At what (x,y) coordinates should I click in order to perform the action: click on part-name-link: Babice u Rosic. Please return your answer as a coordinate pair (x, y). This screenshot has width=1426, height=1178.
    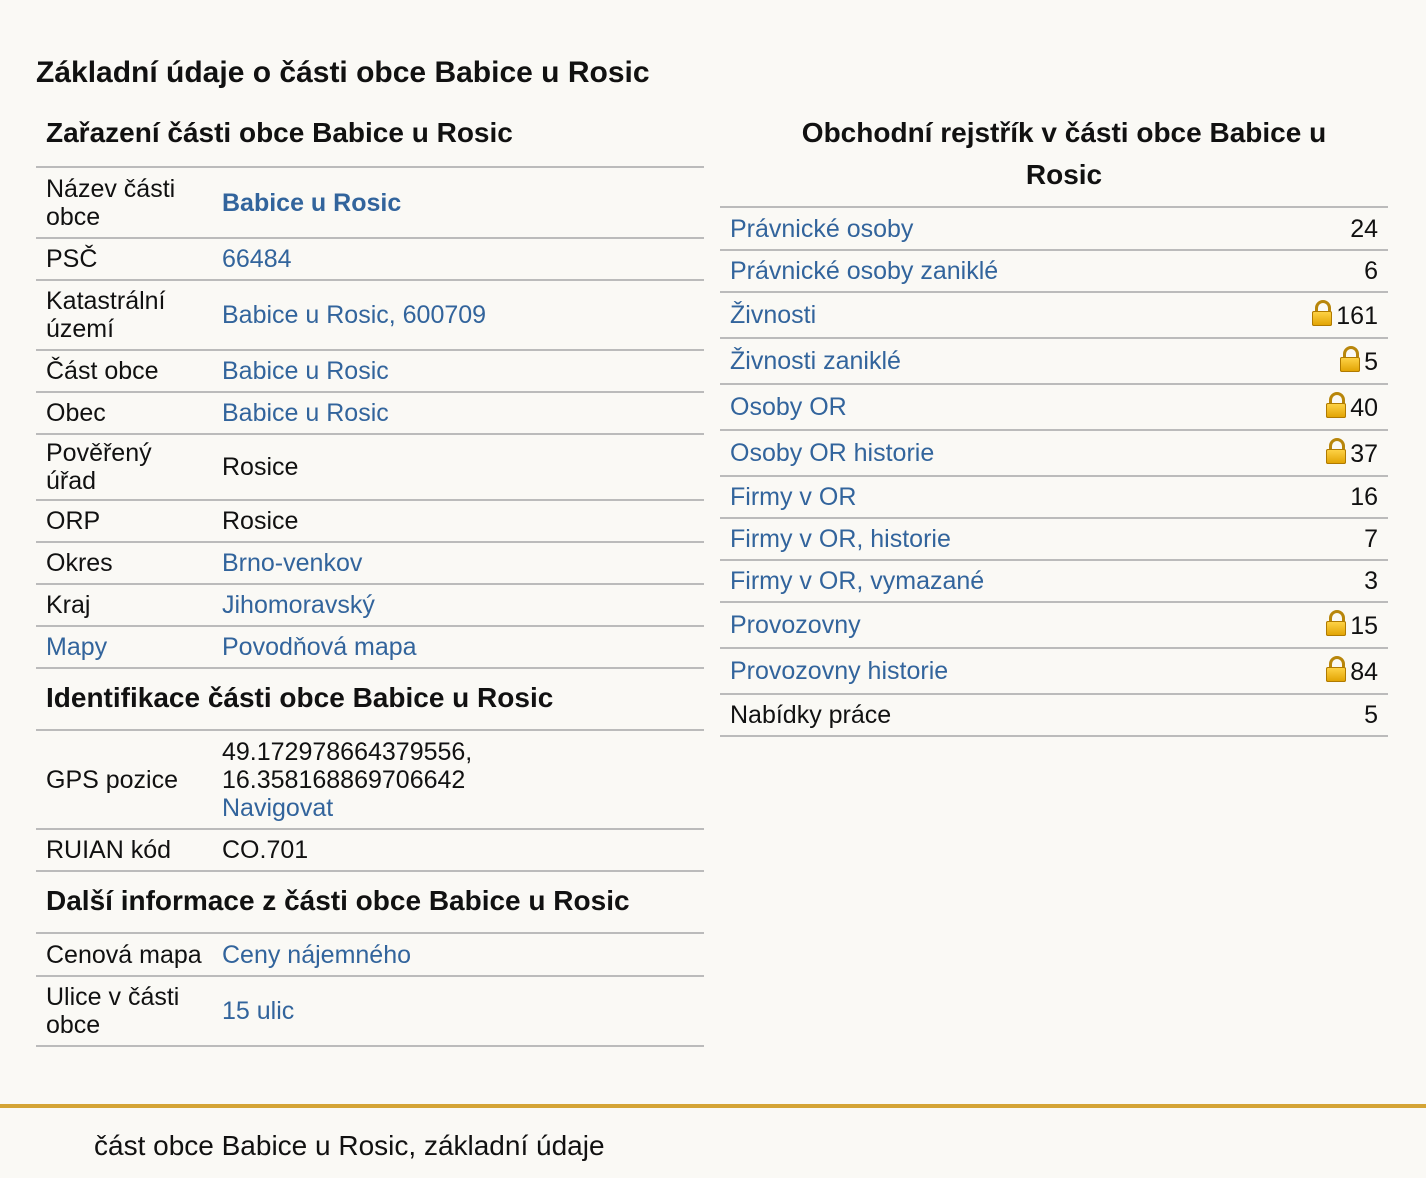
    Looking at the image, I should click on (311, 203).